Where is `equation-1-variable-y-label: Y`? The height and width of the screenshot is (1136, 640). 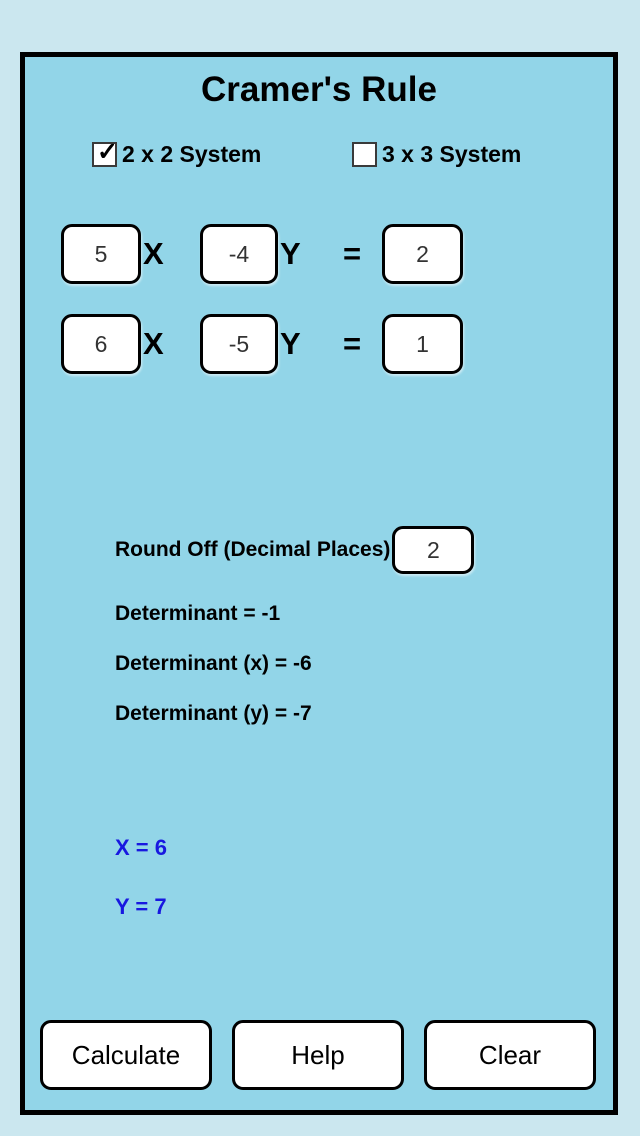
equation-1-variable-y-label: Y is located at coordinates (290, 253).